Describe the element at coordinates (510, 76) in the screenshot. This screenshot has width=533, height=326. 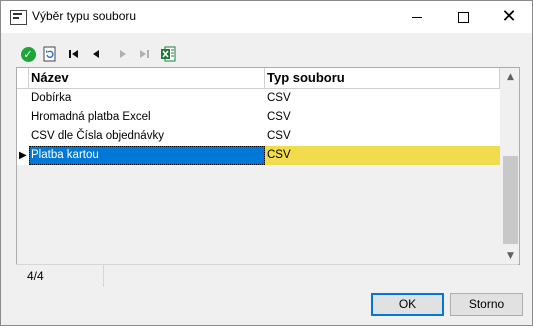
I see `scroll-up-icon: ▲` at that location.